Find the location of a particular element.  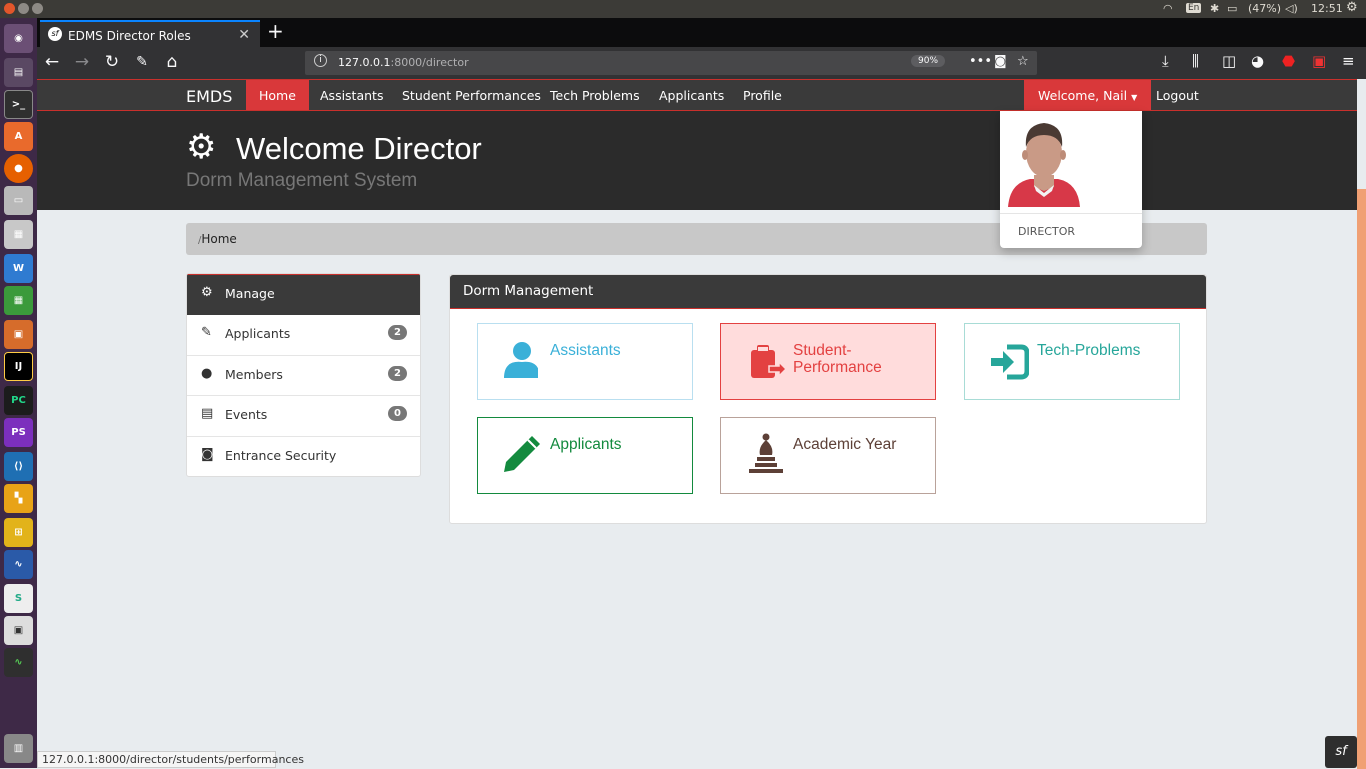

tile-label-line1: Student- is located at coordinates (822, 350).